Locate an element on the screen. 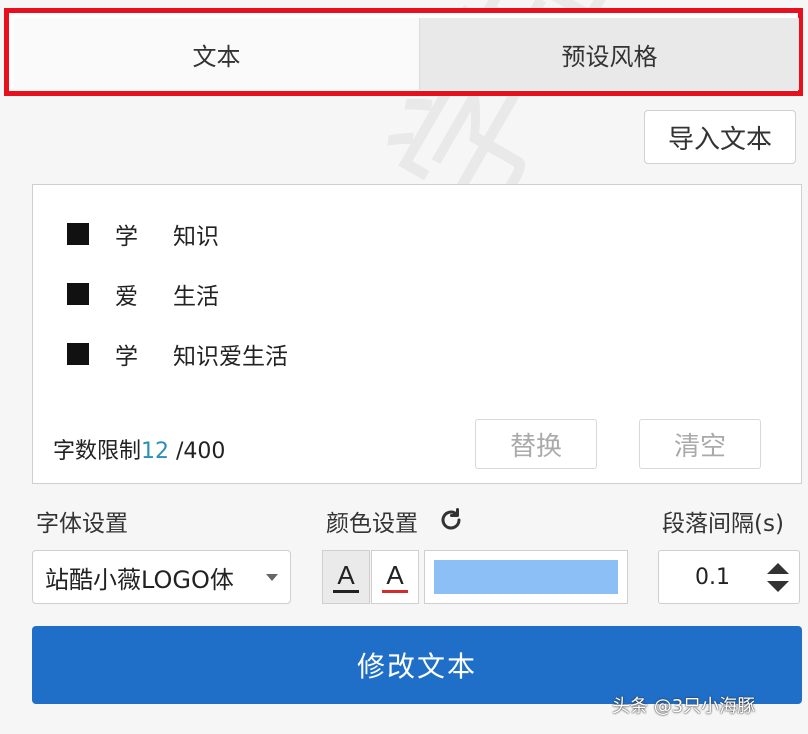  color-swatch is located at coordinates (526, 577).